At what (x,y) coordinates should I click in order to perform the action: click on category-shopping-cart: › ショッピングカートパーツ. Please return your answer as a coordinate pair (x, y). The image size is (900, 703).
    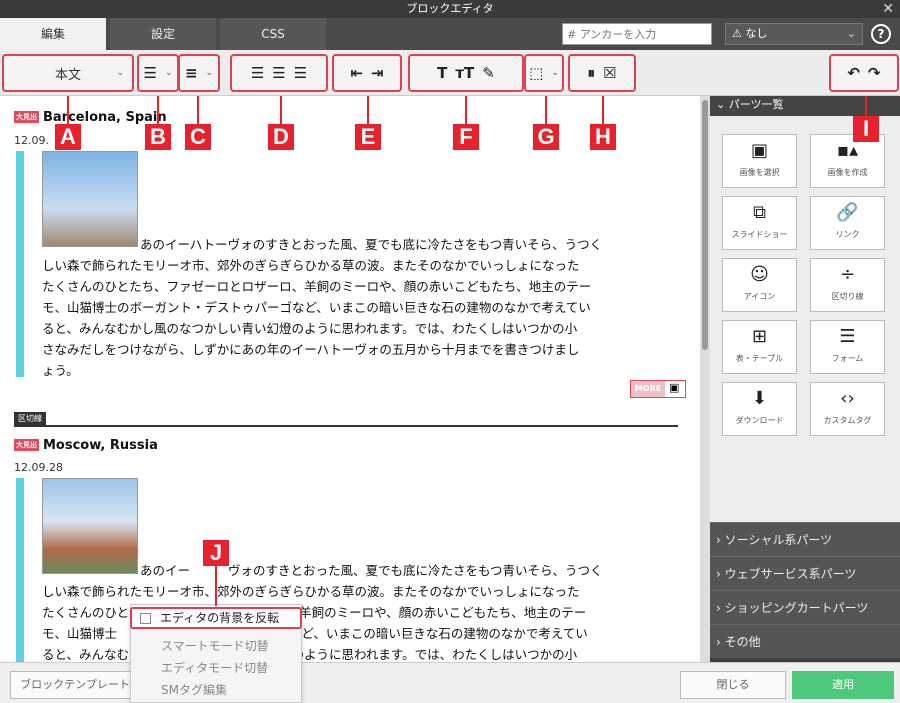
    Looking at the image, I should click on (805, 607).